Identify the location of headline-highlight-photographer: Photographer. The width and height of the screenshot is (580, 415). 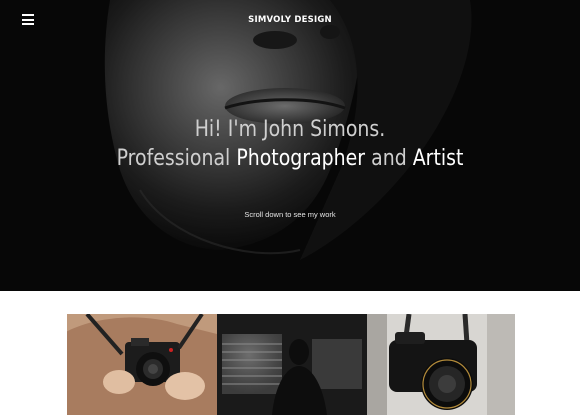
(301, 158).